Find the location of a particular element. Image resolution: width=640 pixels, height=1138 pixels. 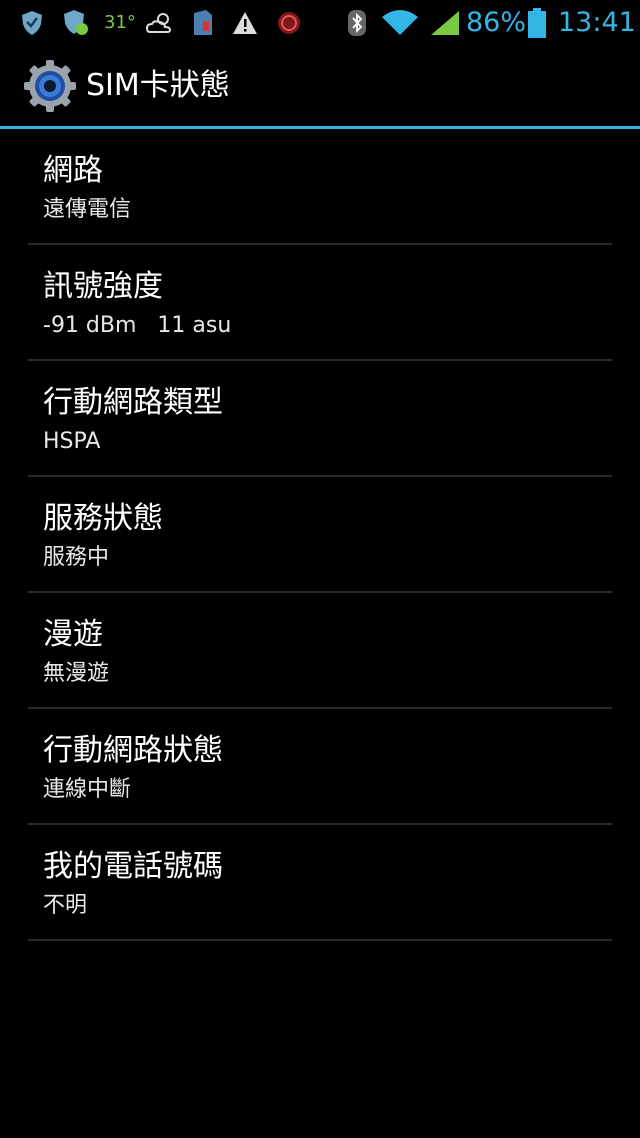

item-title: 服務狀態 is located at coordinates (103, 518).